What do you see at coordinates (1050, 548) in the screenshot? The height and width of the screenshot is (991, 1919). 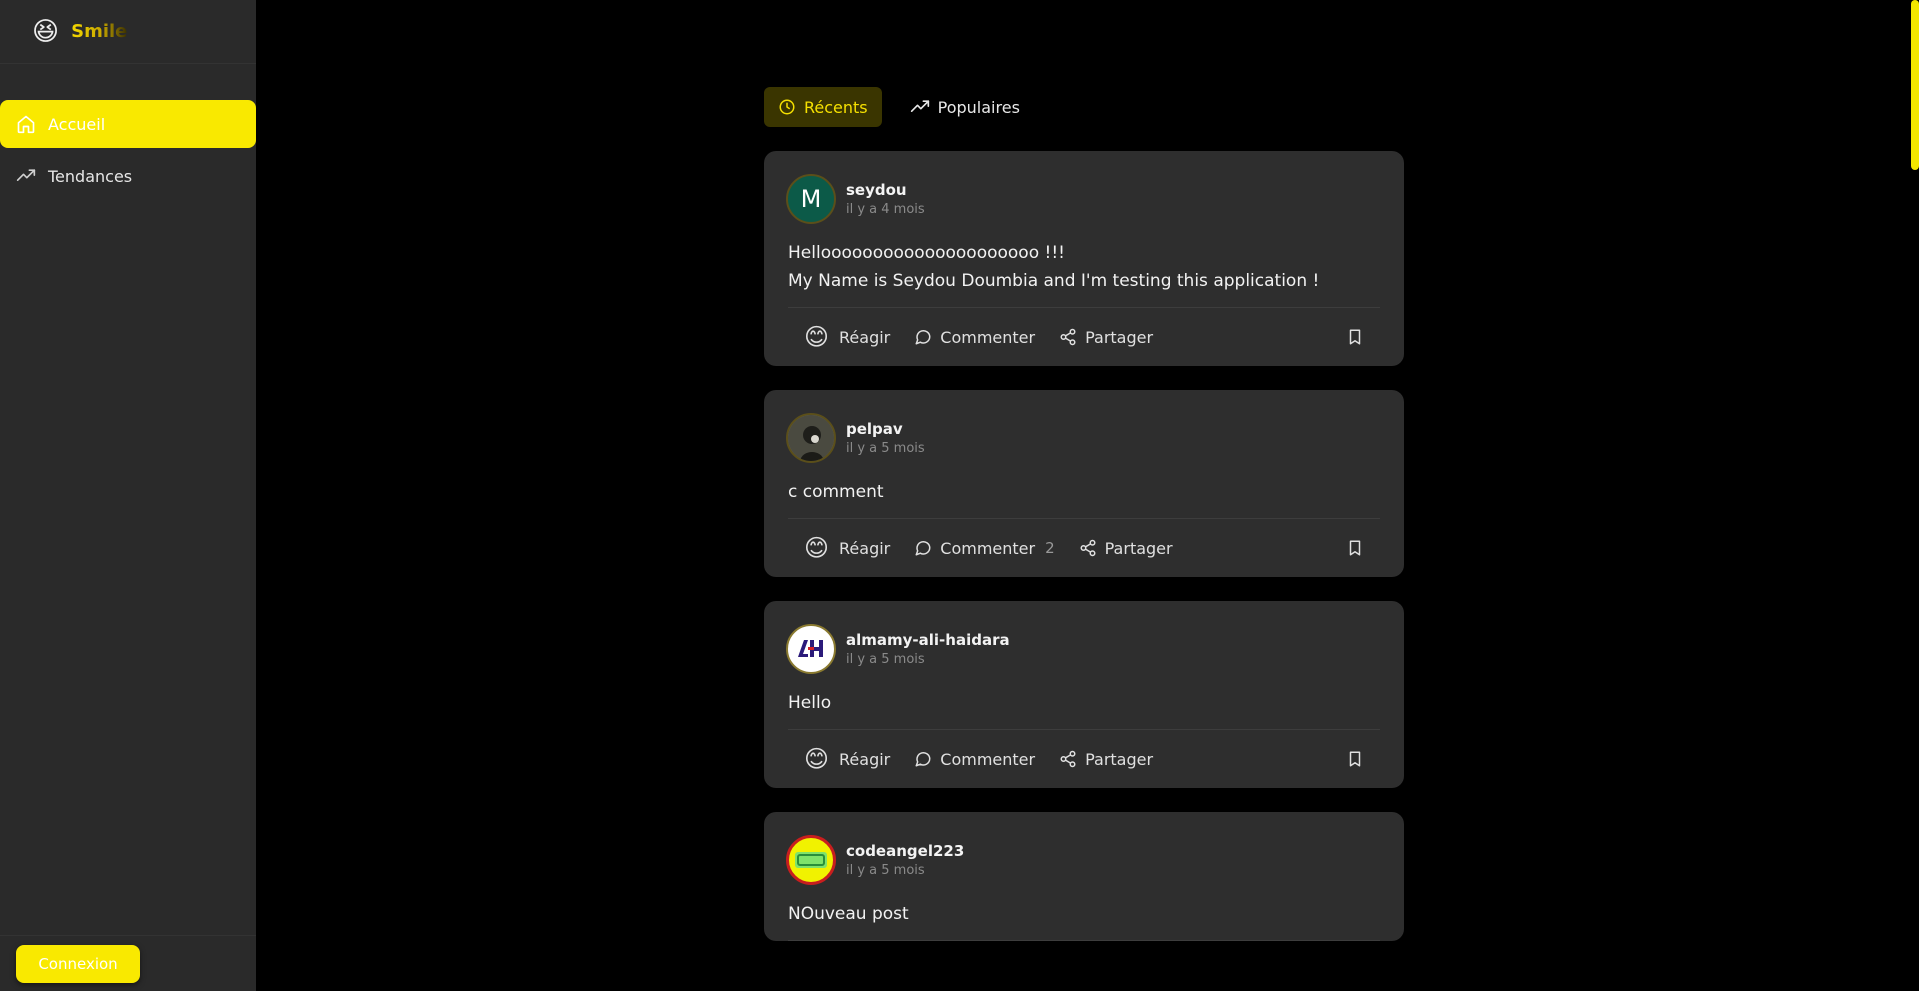 I see `comment-count: 2` at bounding box center [1050, 548].